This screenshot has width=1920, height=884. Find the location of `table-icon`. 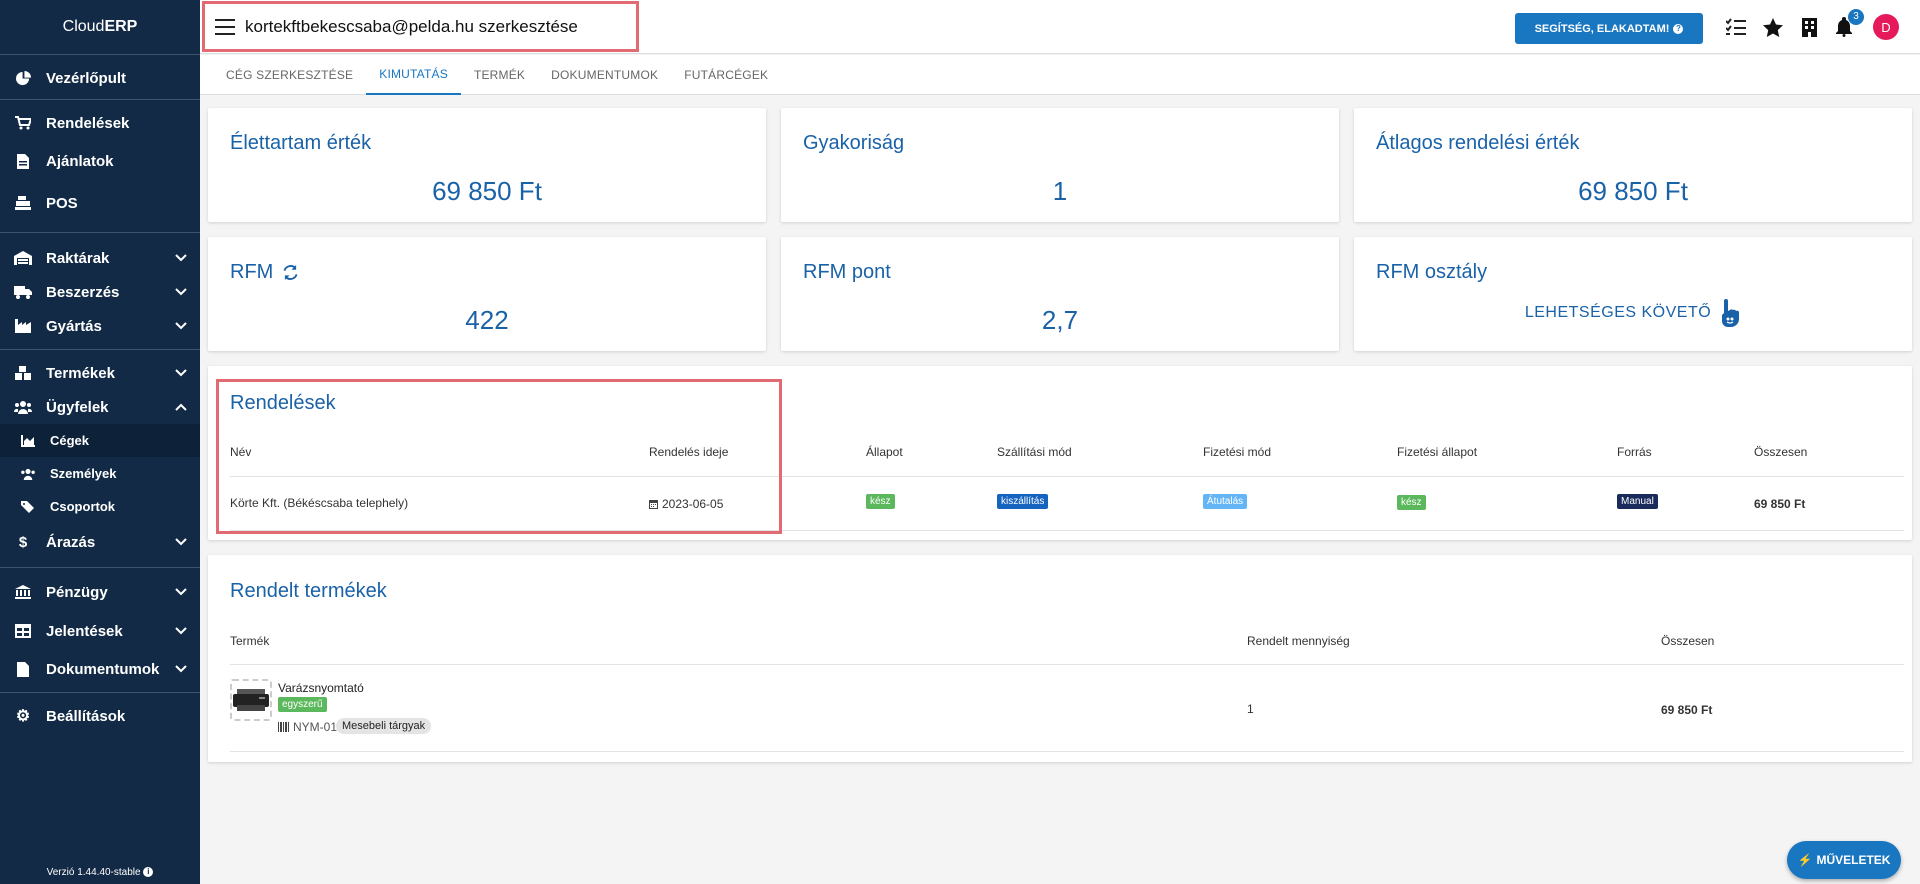

table-icon is located at coordinates (23, 631).